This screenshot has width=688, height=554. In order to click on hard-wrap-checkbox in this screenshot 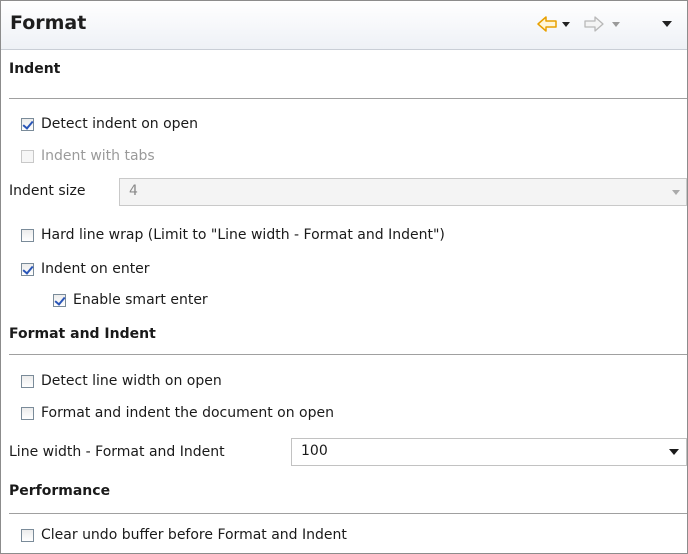, I will do `click(27, 235)`.